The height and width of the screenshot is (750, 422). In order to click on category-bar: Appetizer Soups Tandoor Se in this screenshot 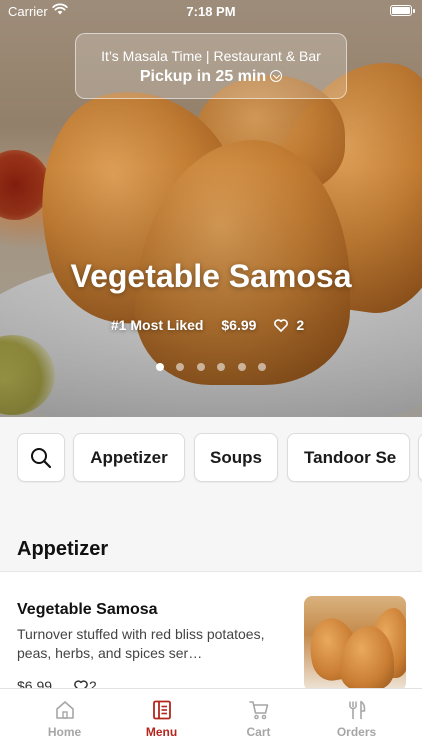, I will do `click(219, 458)`.